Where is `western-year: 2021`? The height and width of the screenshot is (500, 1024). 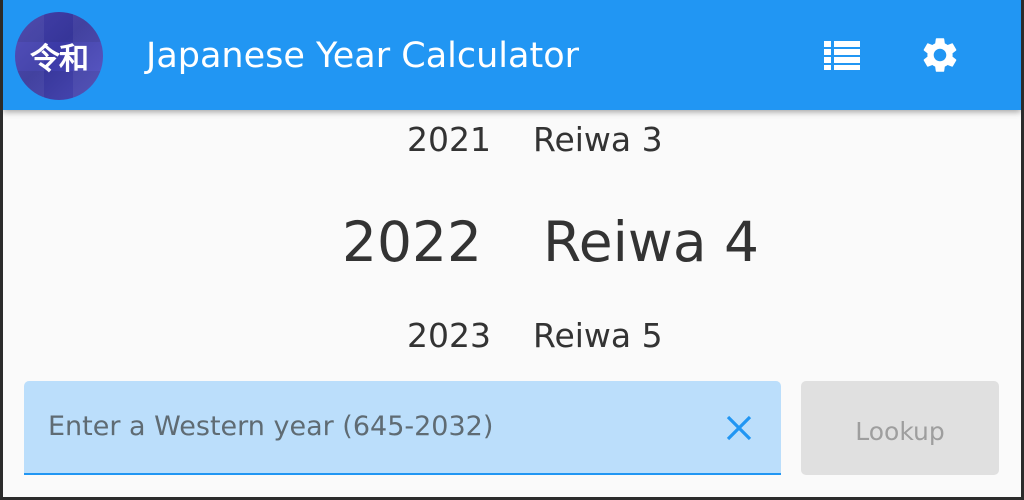 western-year: 2021 is located at coordinates (449, 139).